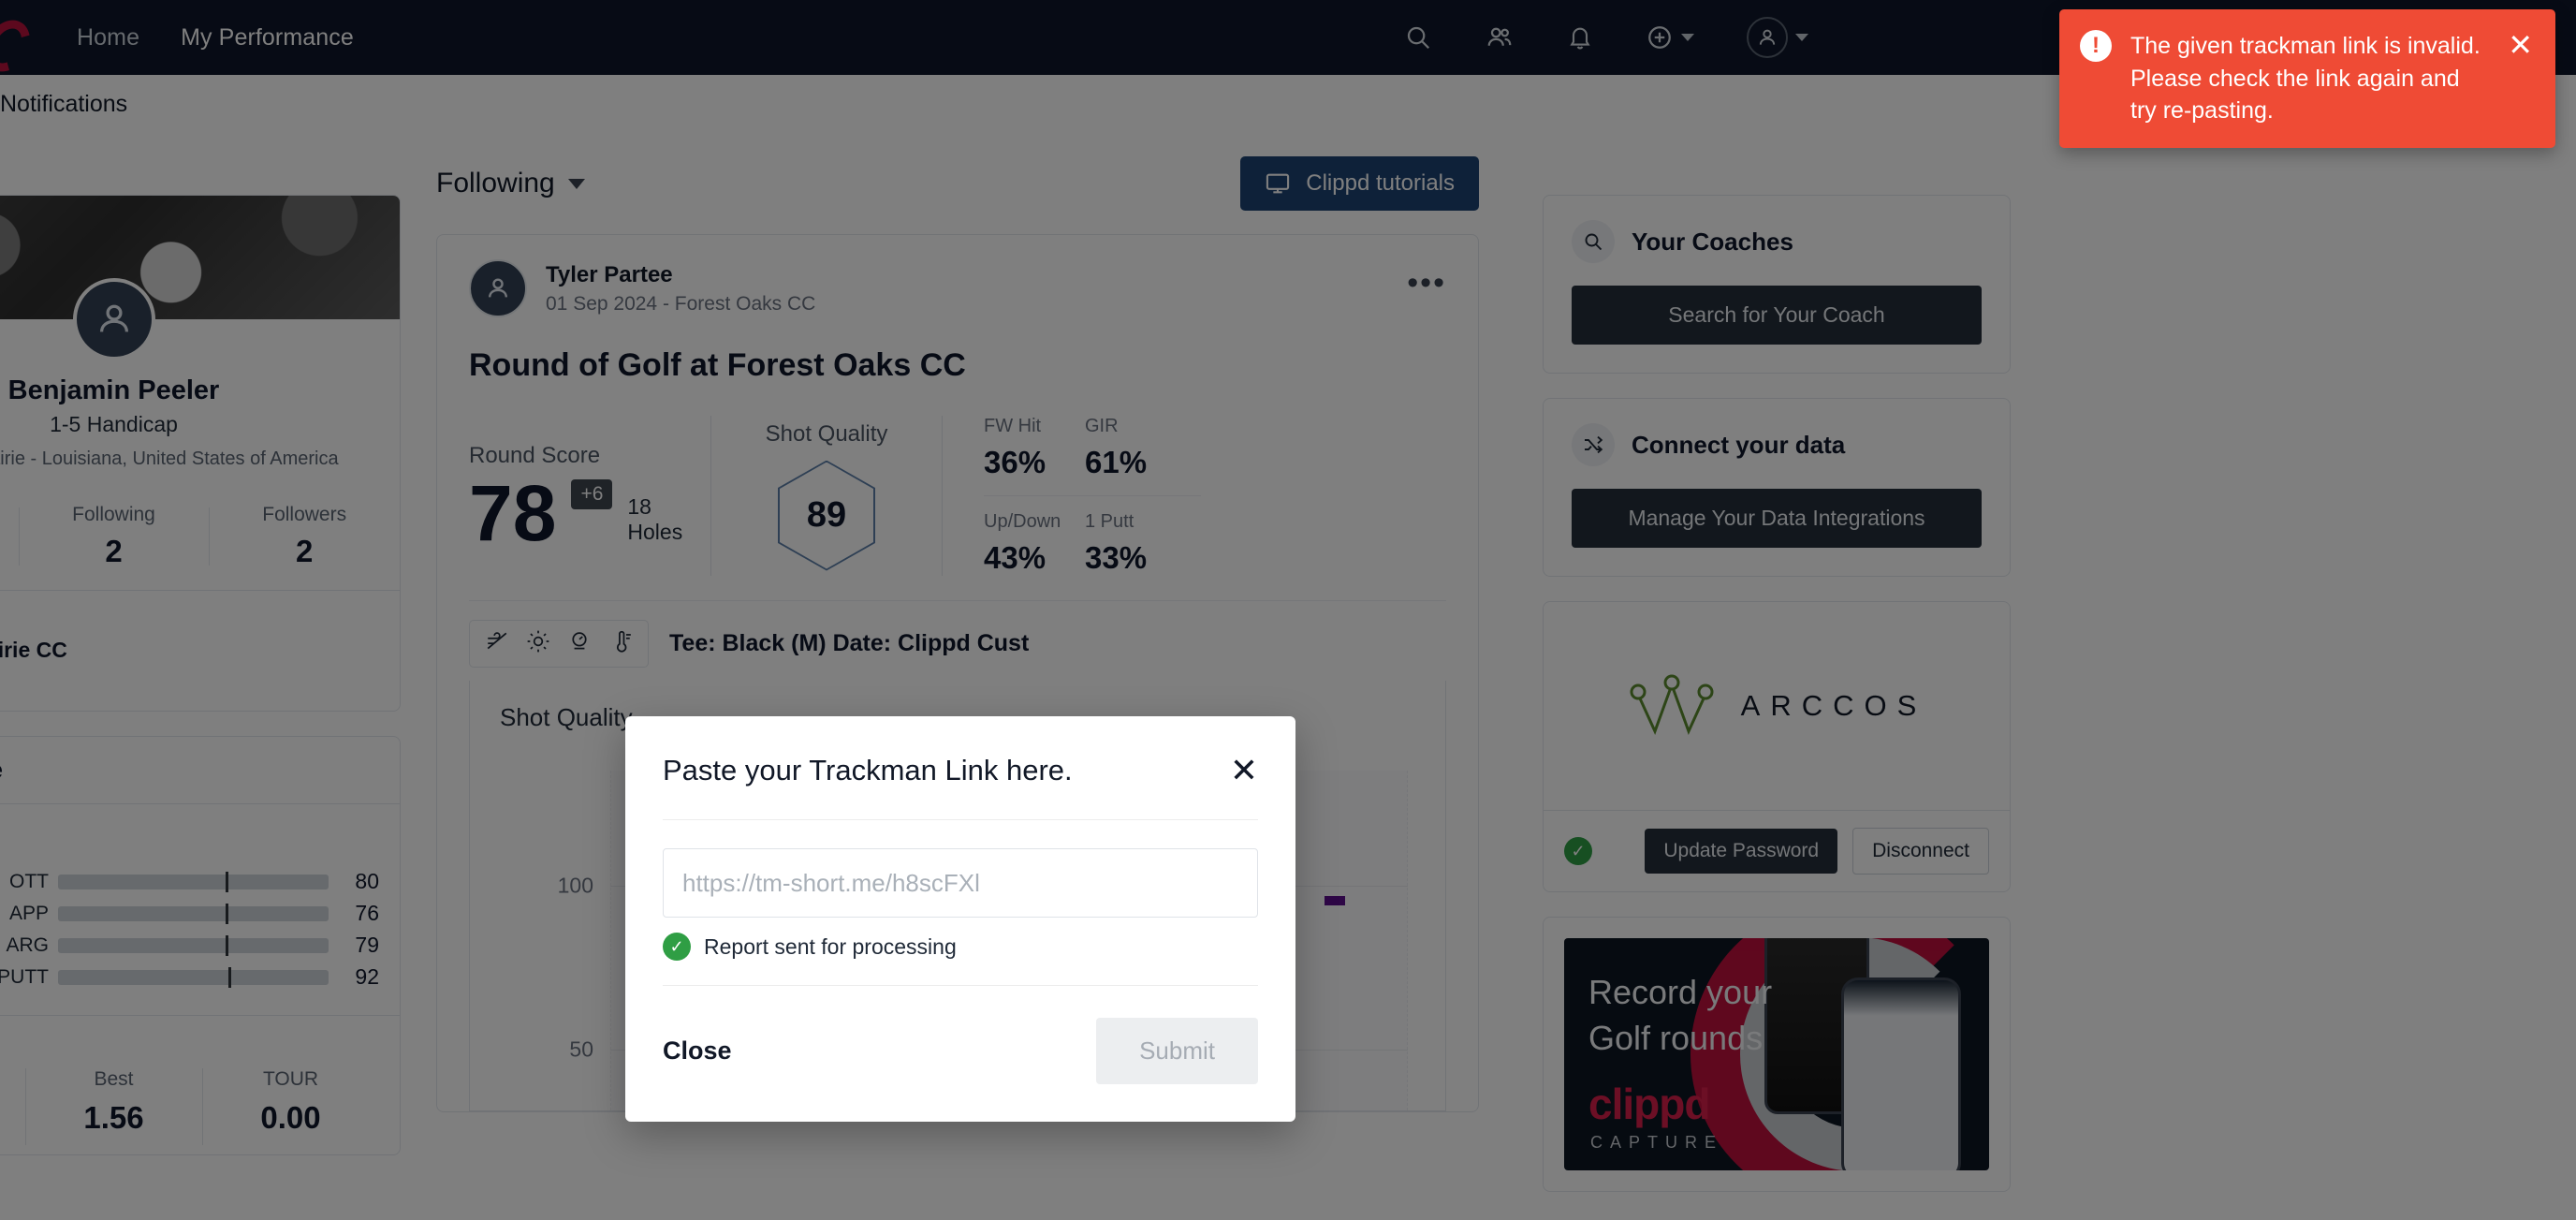  I want to click on modal-body: ✓ Report sent for processing, so click(961, 903).